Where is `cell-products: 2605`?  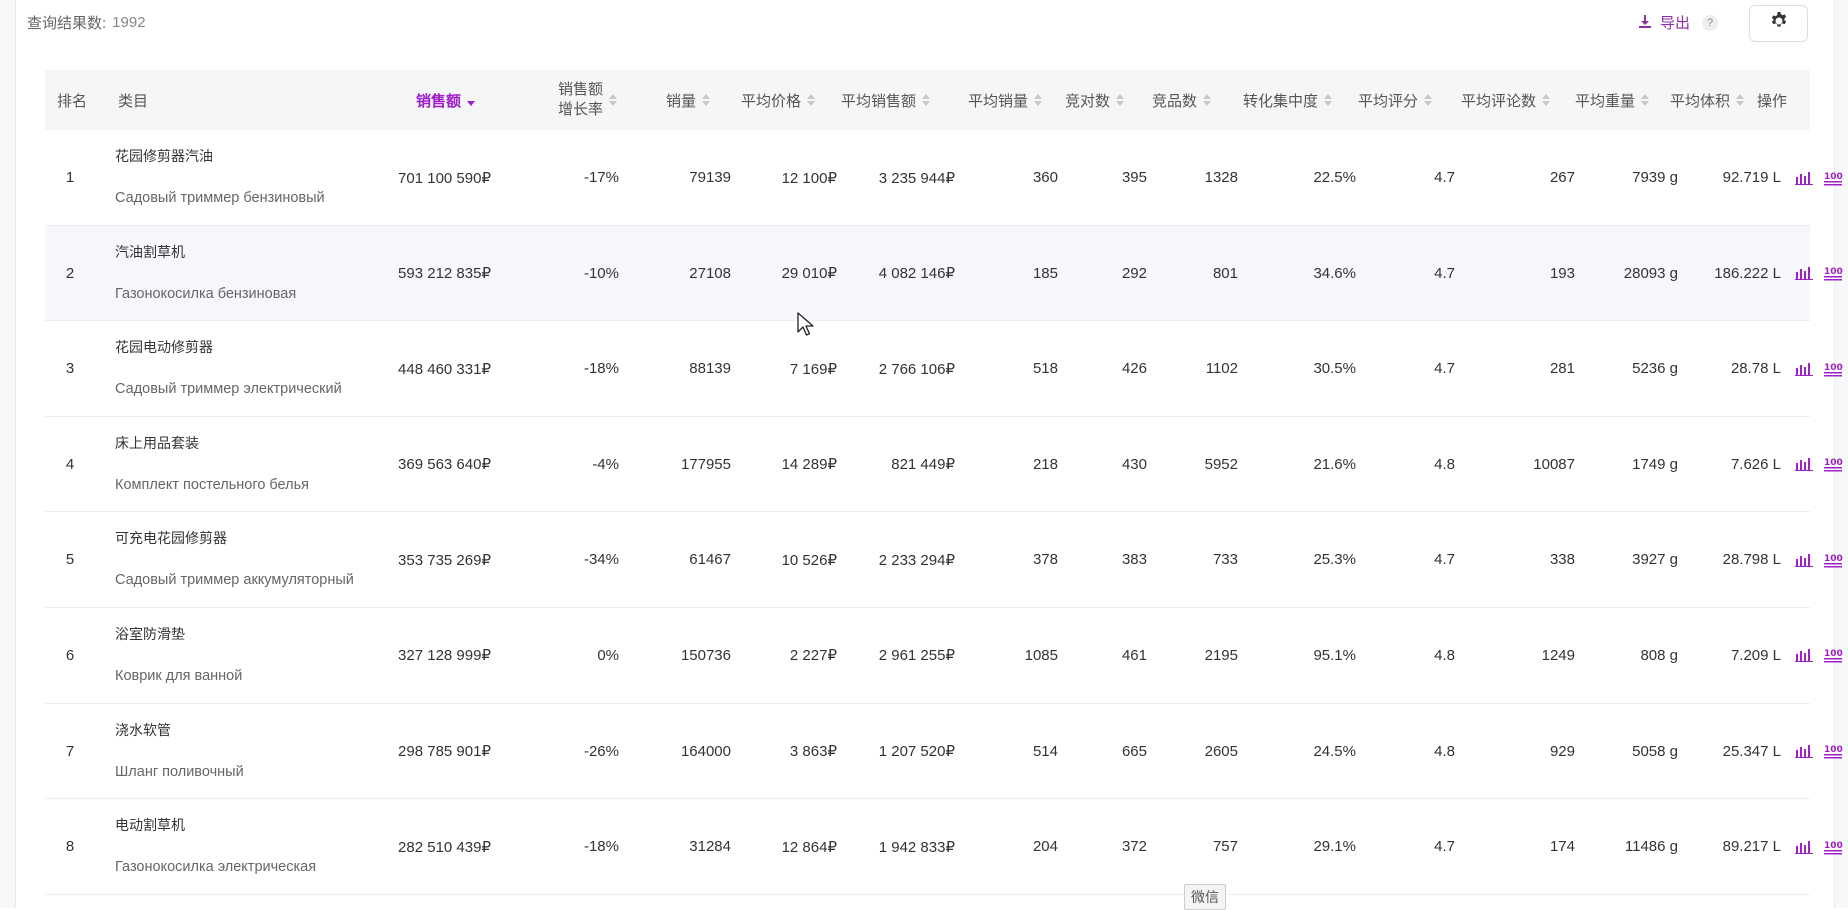 cell-products: 2605 is located at coordinates (1221, 751).